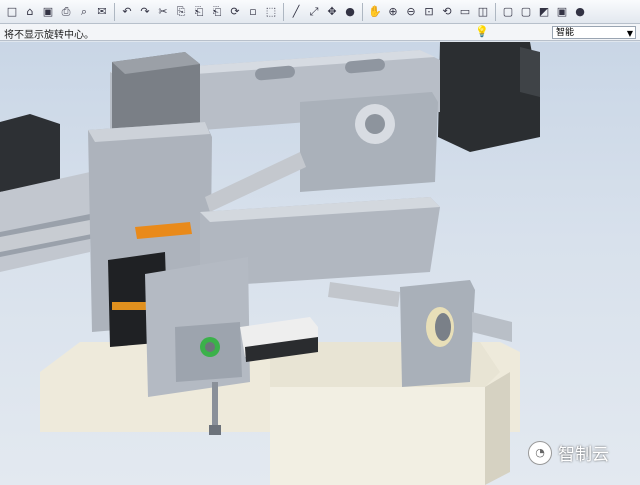  What do you see at coordinates (594, 32) in the screenshot?
I see `selection-filter-dropdown: 智能 ▼` at bounding box center [594, 32].